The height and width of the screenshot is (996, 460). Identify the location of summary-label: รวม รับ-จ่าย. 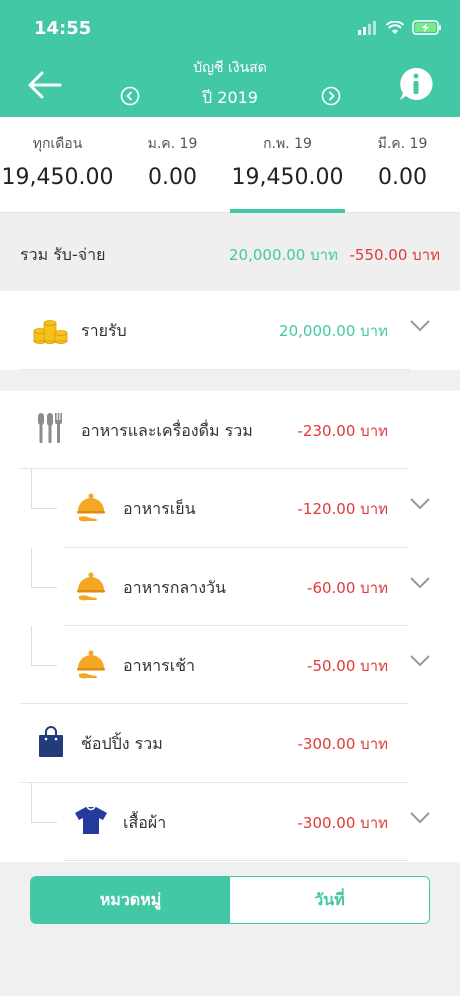
(63, 254).